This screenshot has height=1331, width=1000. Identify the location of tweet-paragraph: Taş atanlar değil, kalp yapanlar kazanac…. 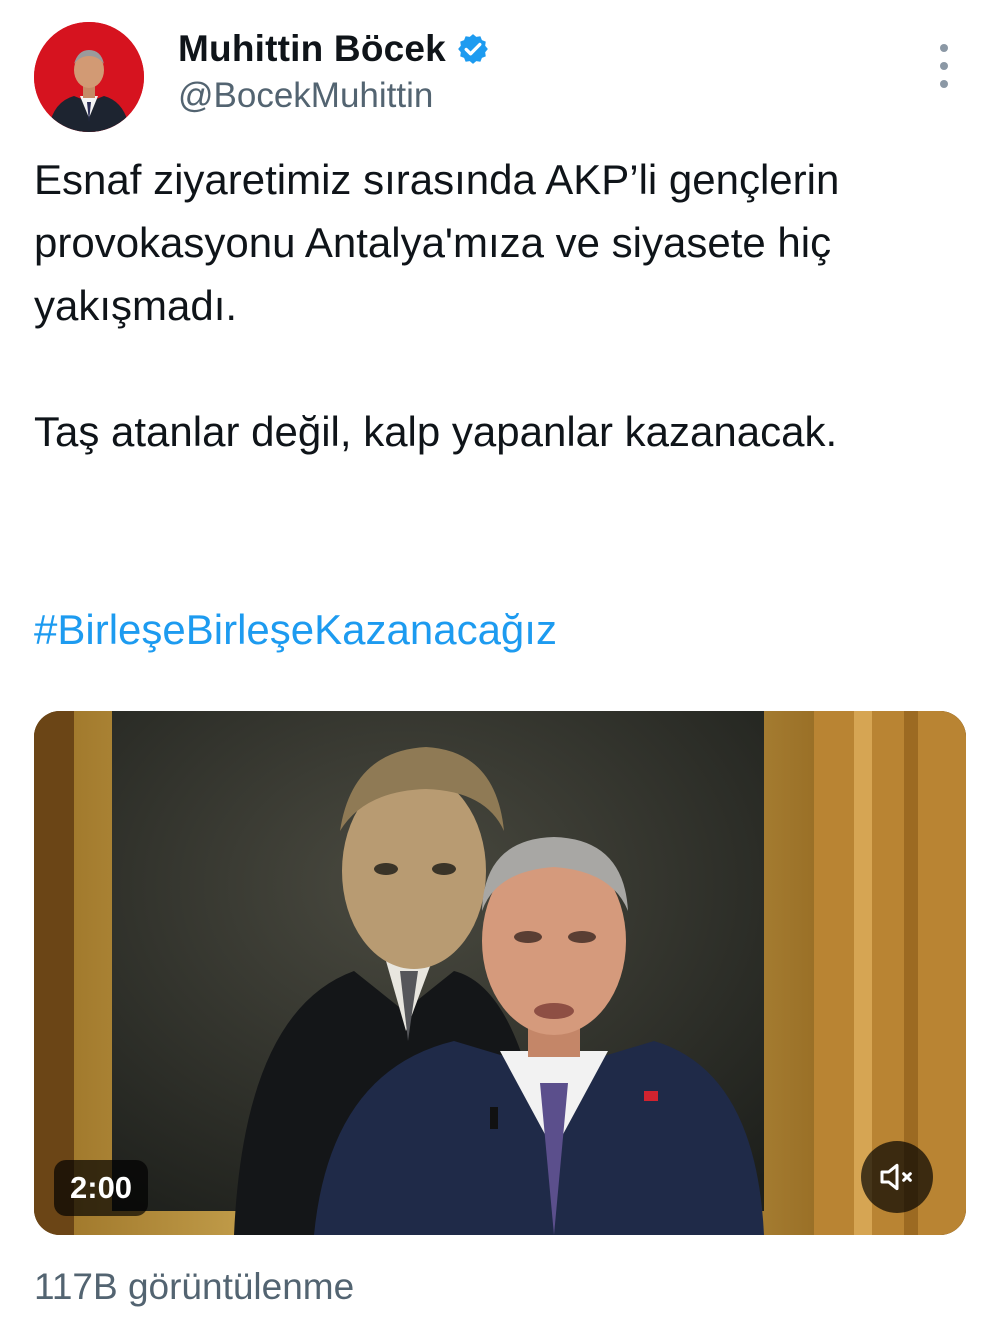
(436, 431).